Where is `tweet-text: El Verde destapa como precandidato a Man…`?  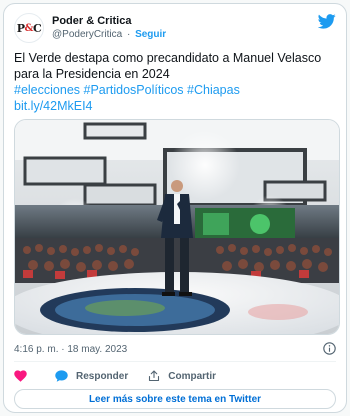
tweet-text: El Verde destapa como precandidato a Man… is located at coordinates (177, 82).